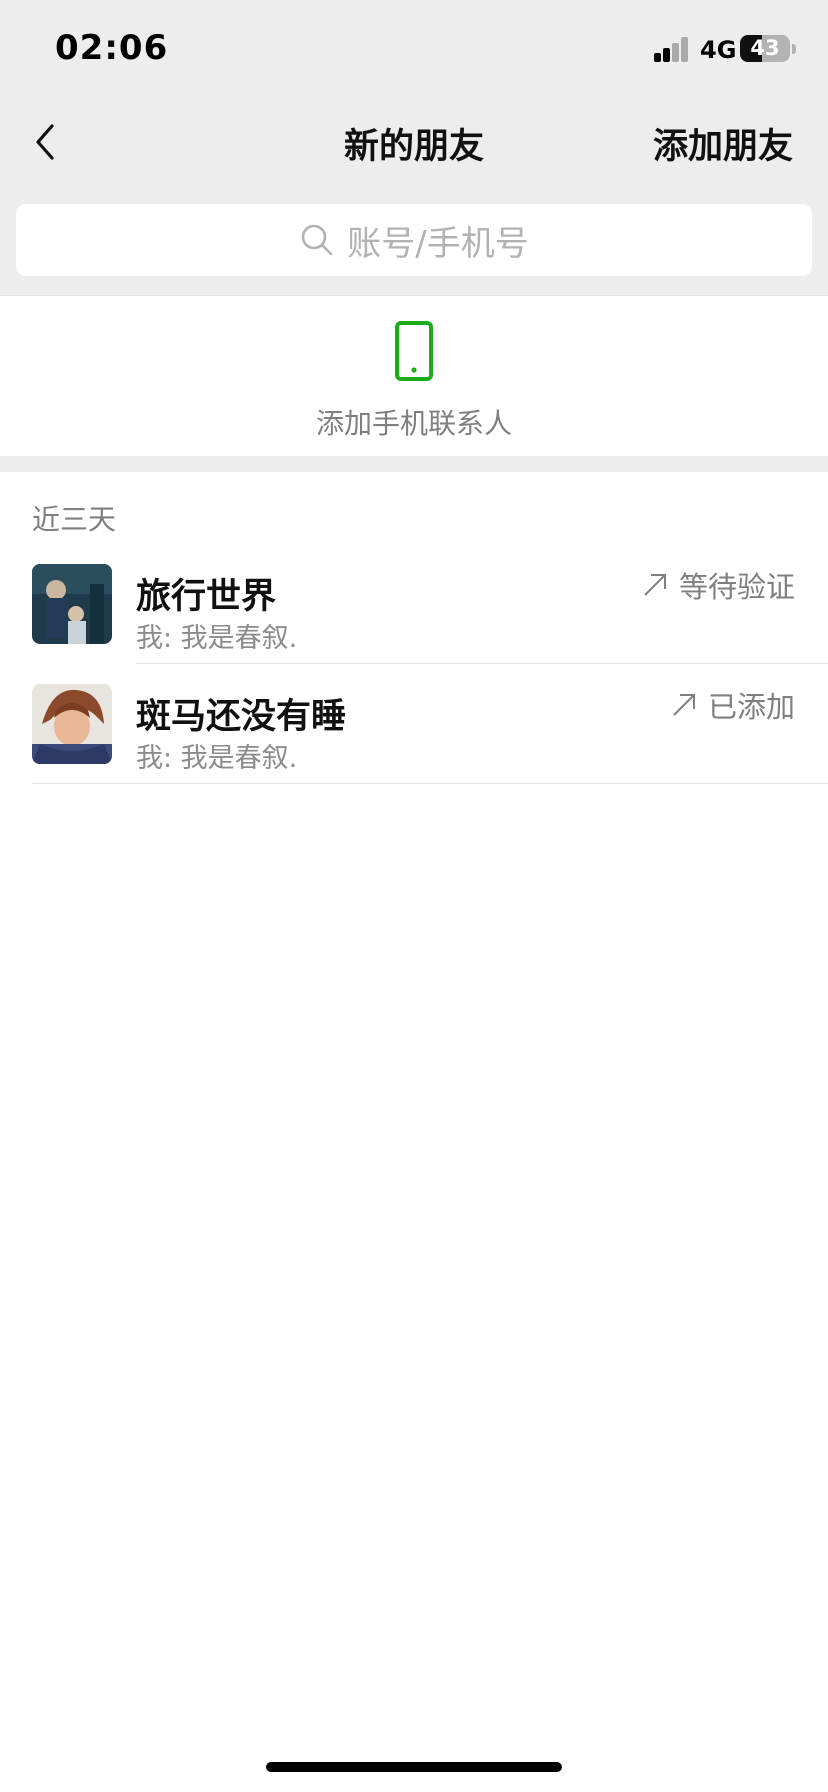 This screenshot has height=1792, width=828. I want to click on battery-icon: 43, so click(765, 48).